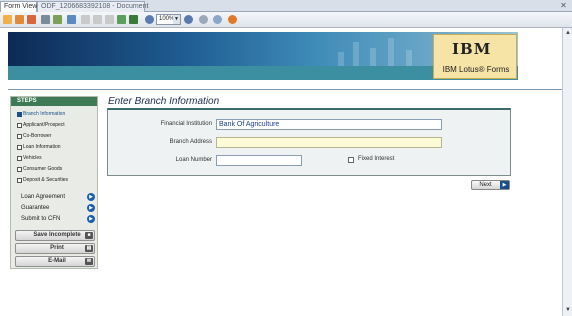 This screenshot has height=316, width=572. Describe the element at coordinates (57, 158) in the screenshot. I see `step-vehicles: Vehicles` at that location.